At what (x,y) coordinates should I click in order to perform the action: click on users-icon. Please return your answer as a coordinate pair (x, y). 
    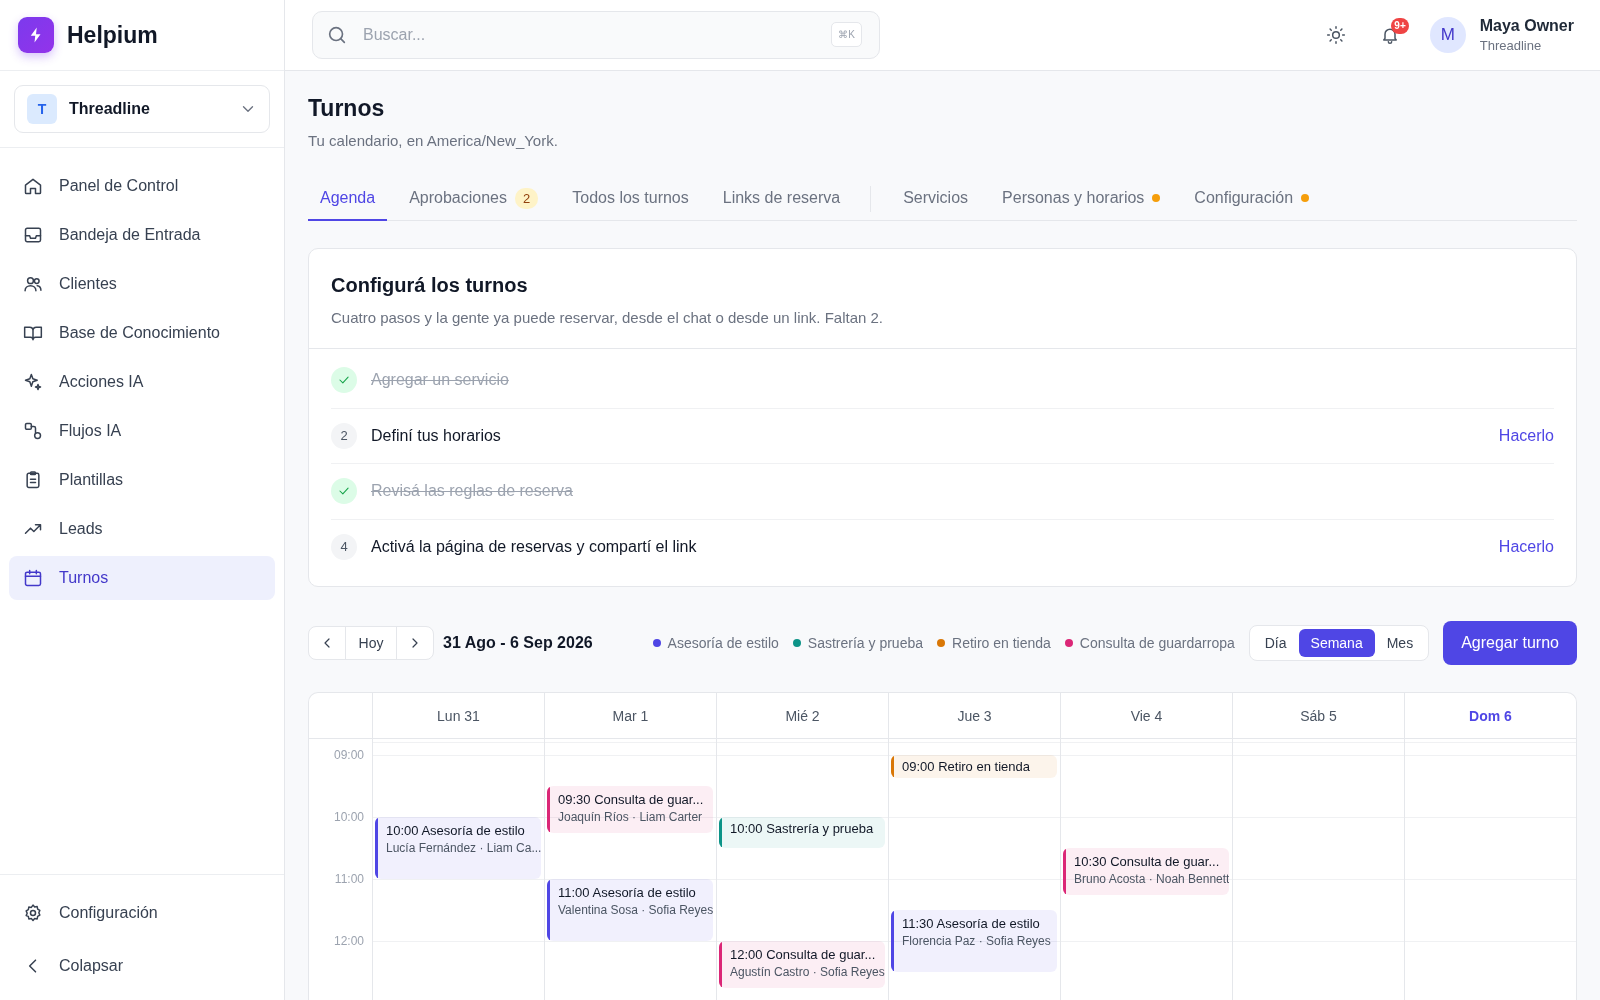
    Looking at the image, I should click on (33, 284).